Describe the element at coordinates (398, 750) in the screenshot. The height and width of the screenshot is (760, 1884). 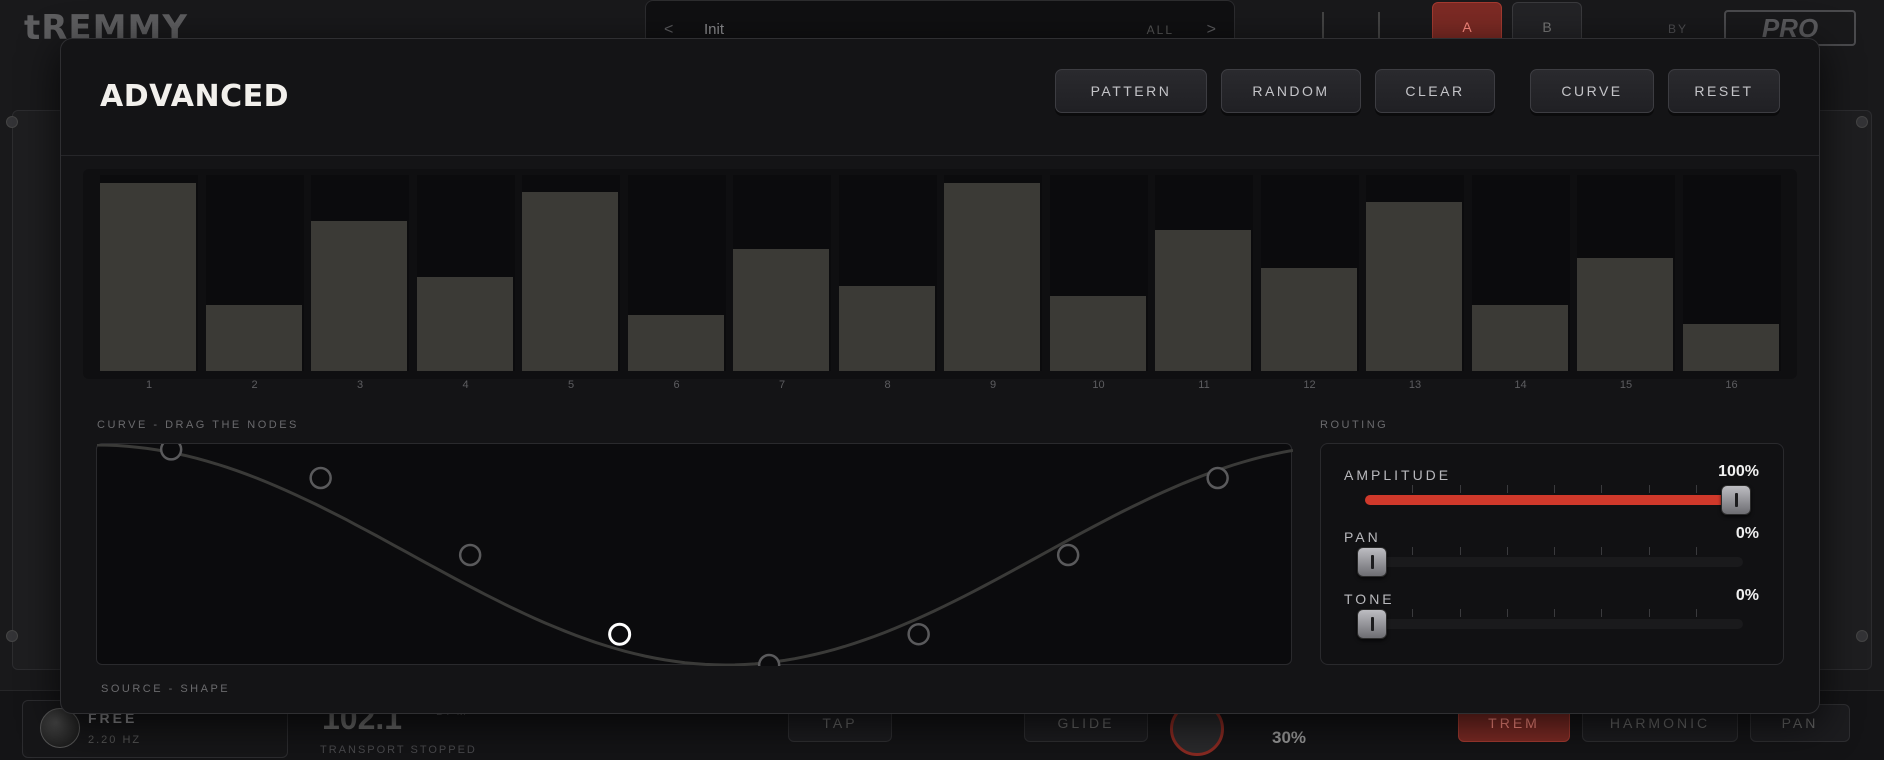
I see `transport-status: TRANSPORT STOPPED` at that location.